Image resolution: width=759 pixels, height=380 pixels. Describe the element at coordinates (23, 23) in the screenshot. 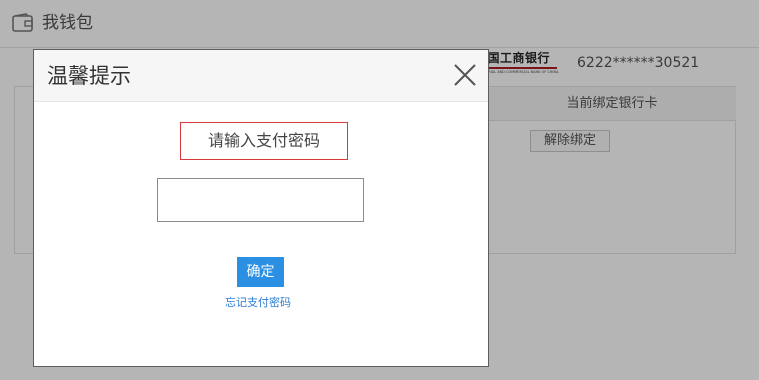

I see `wallet-icon` at that location.